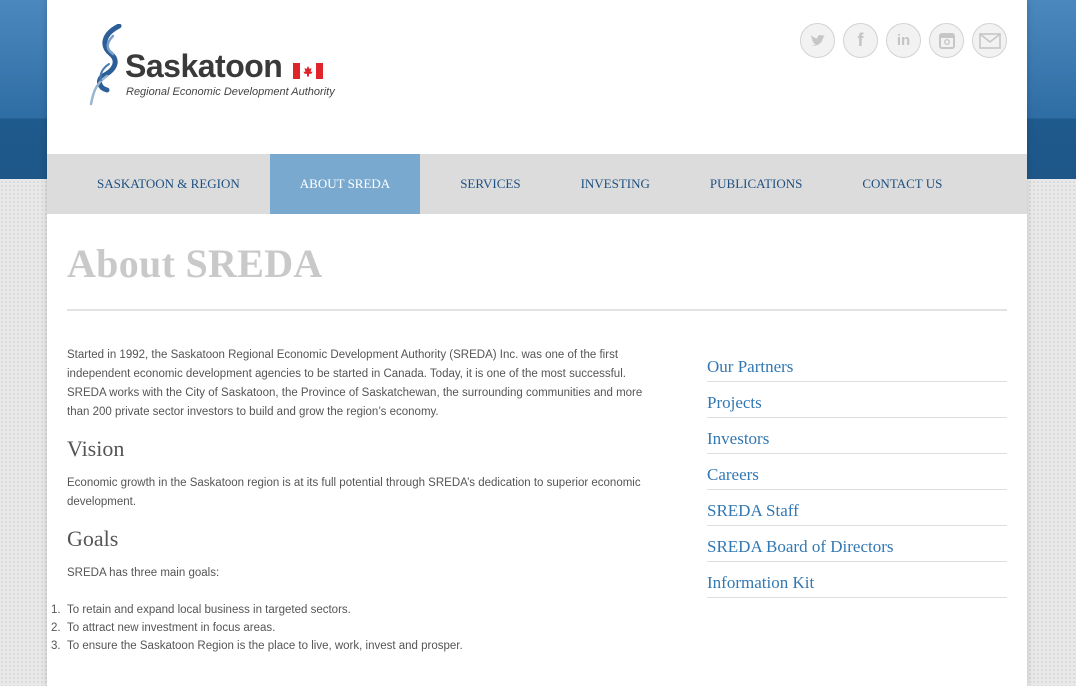 The width and height of the screenshot is (1076, 686). I want to click on social-links: f in, so click(903, 40).